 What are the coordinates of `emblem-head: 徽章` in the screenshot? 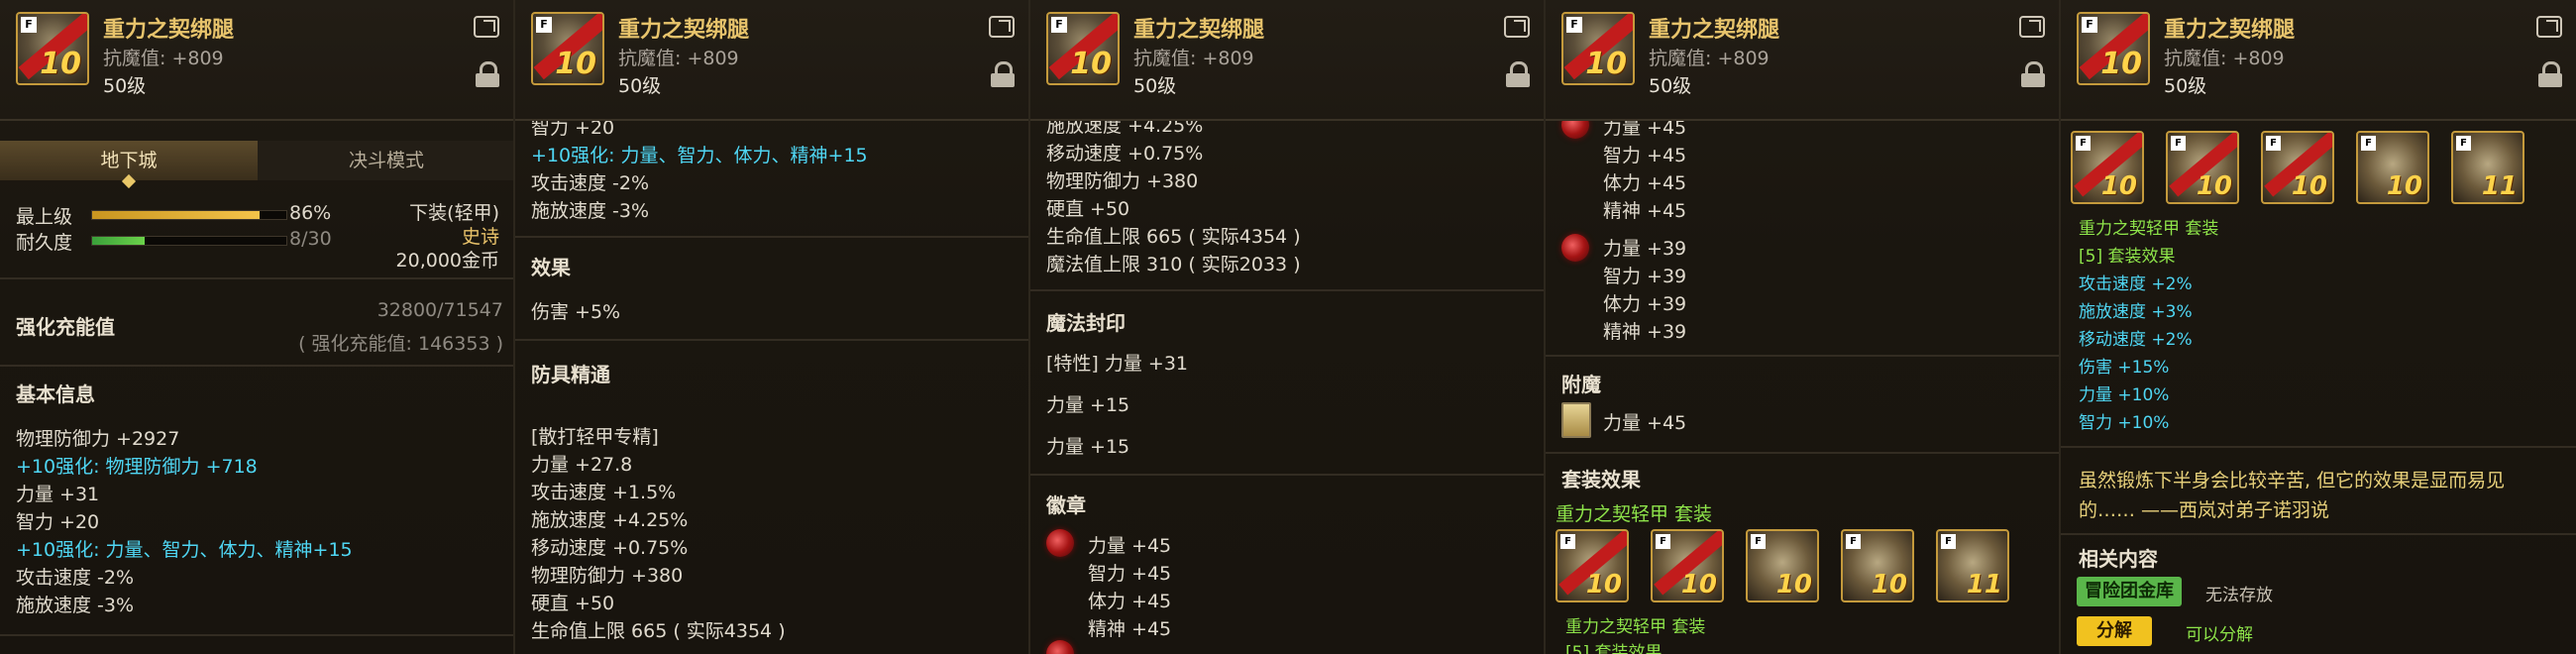 It's located at (1066, 505).